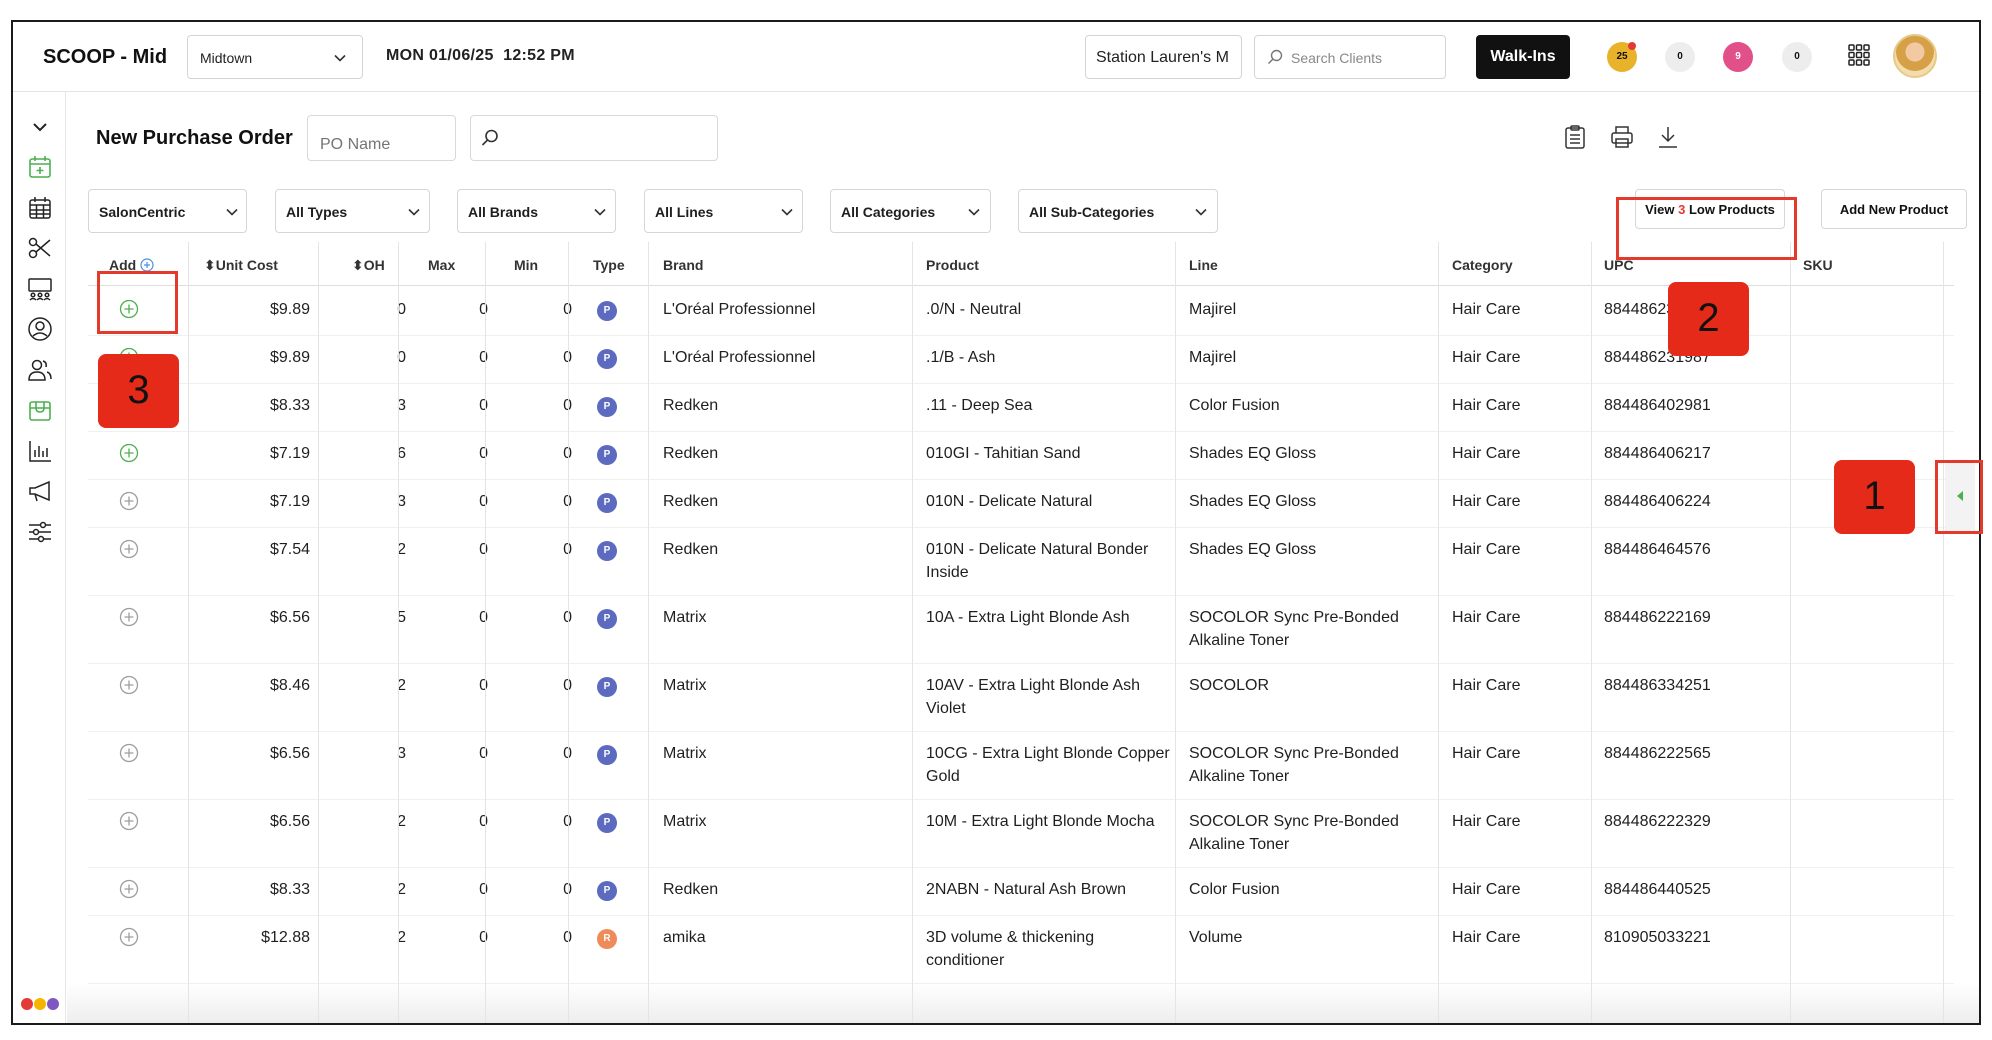 The height and width of the screenshot is (1040, 1992). What do you see at coordinates (1028, 617) in the screenshot?
I see `product-cell: 10A - Extra Light Blonde Ash` at bounding box center [1028, 617].